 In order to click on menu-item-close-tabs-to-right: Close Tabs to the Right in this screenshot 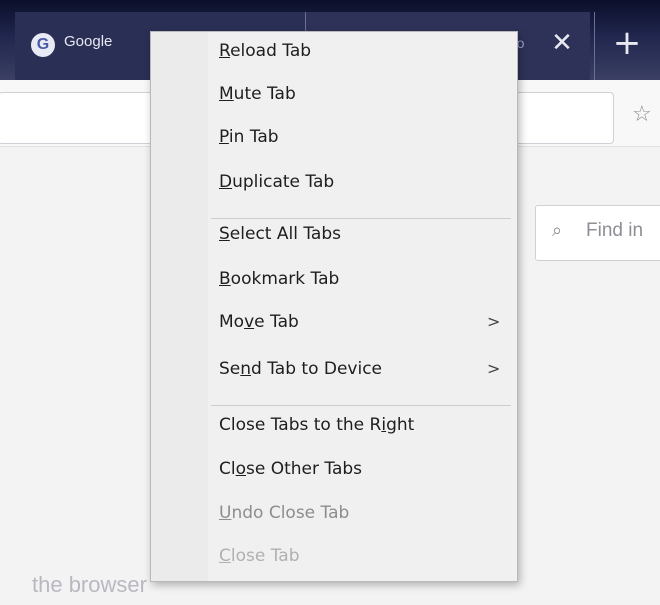, I will do `click(334, 435)`.